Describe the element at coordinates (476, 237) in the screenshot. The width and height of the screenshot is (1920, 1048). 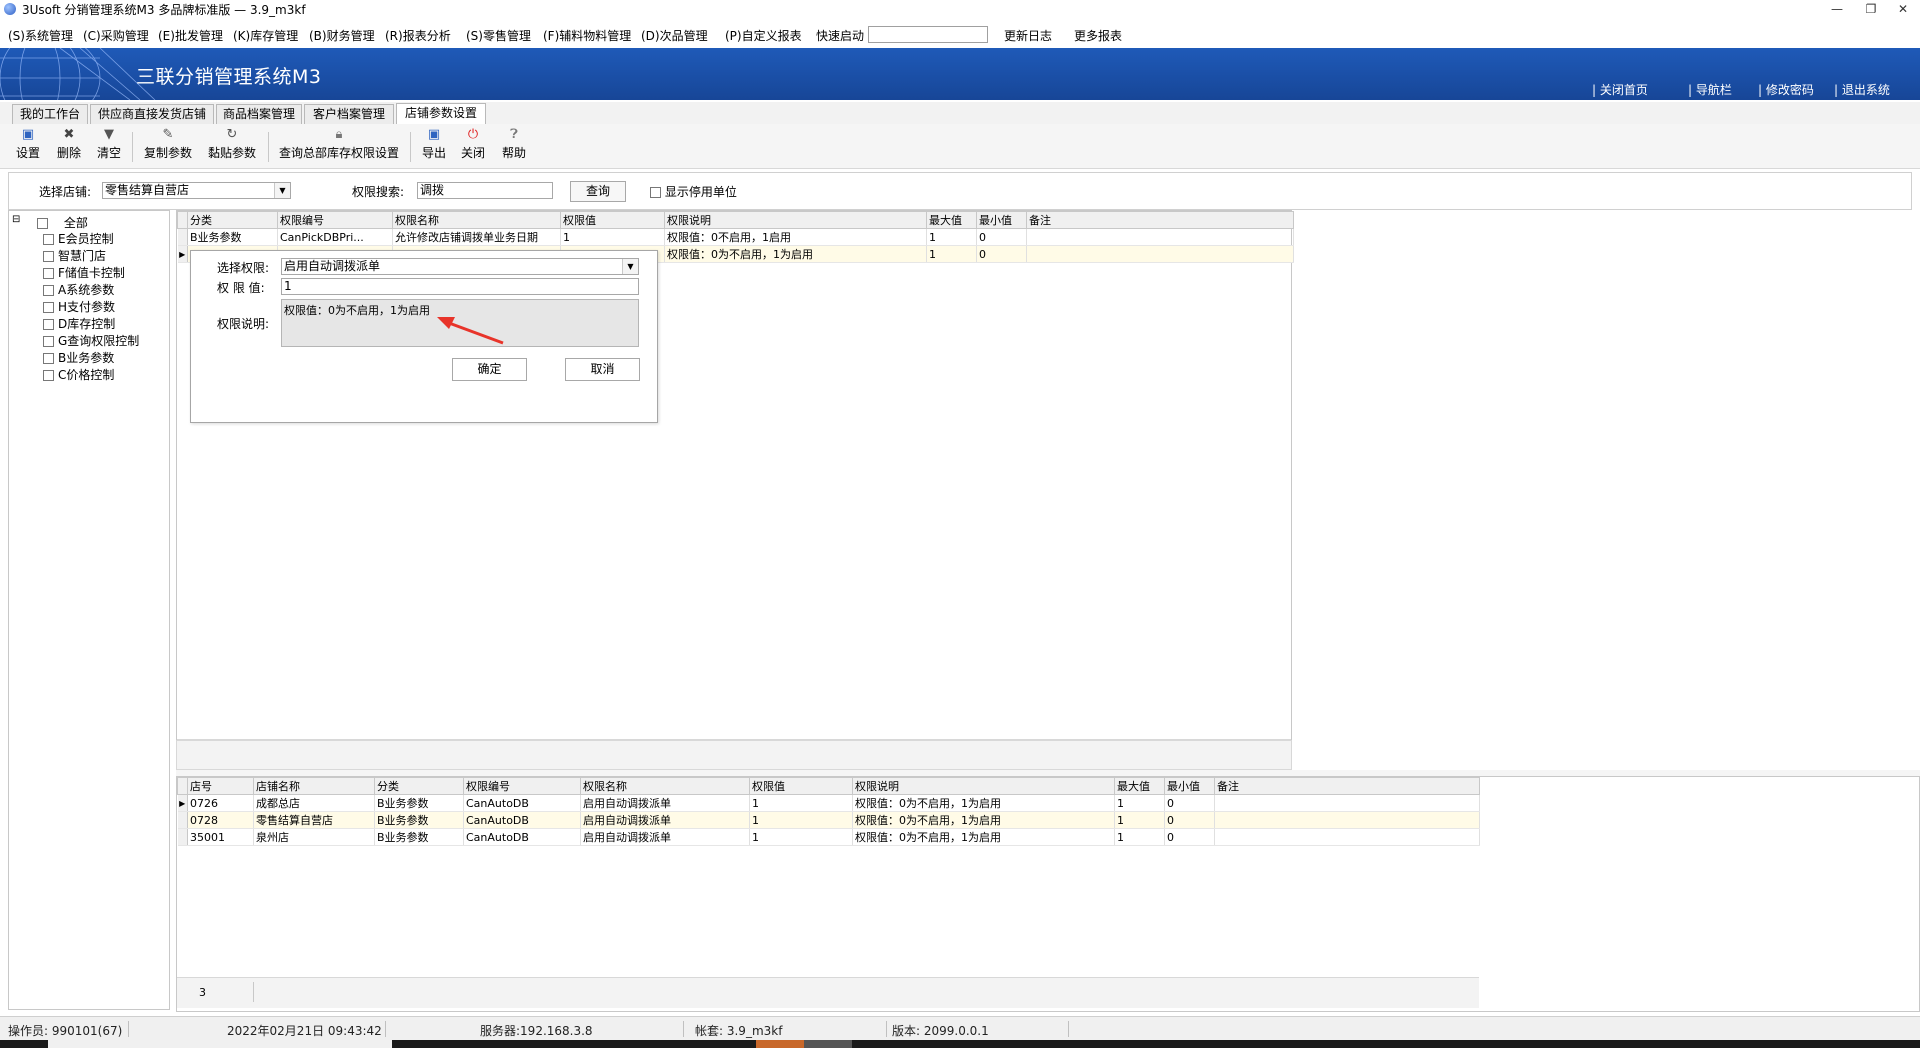
I see `cell-perm-name: 允许修改店铺调拨单业务日期` at that location.